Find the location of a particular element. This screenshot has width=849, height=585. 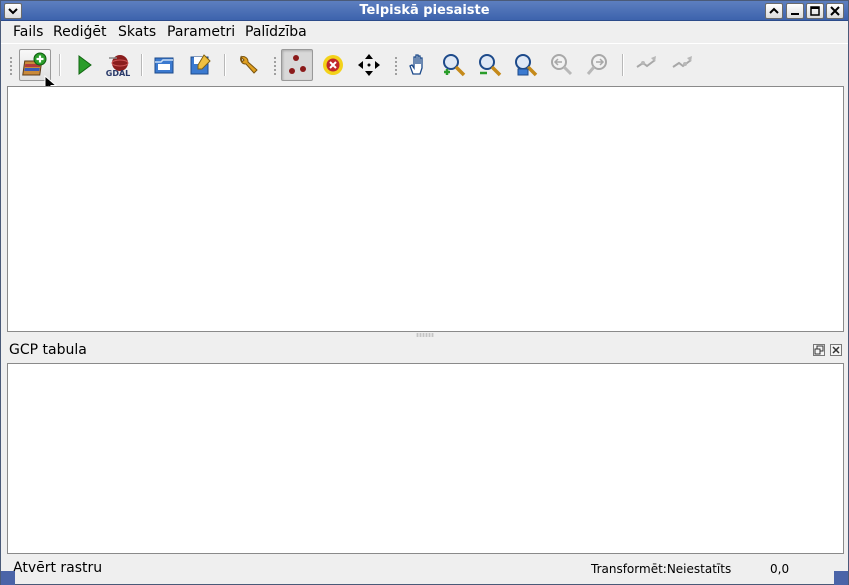

splitter-handle is located at coordinates (425, 335).